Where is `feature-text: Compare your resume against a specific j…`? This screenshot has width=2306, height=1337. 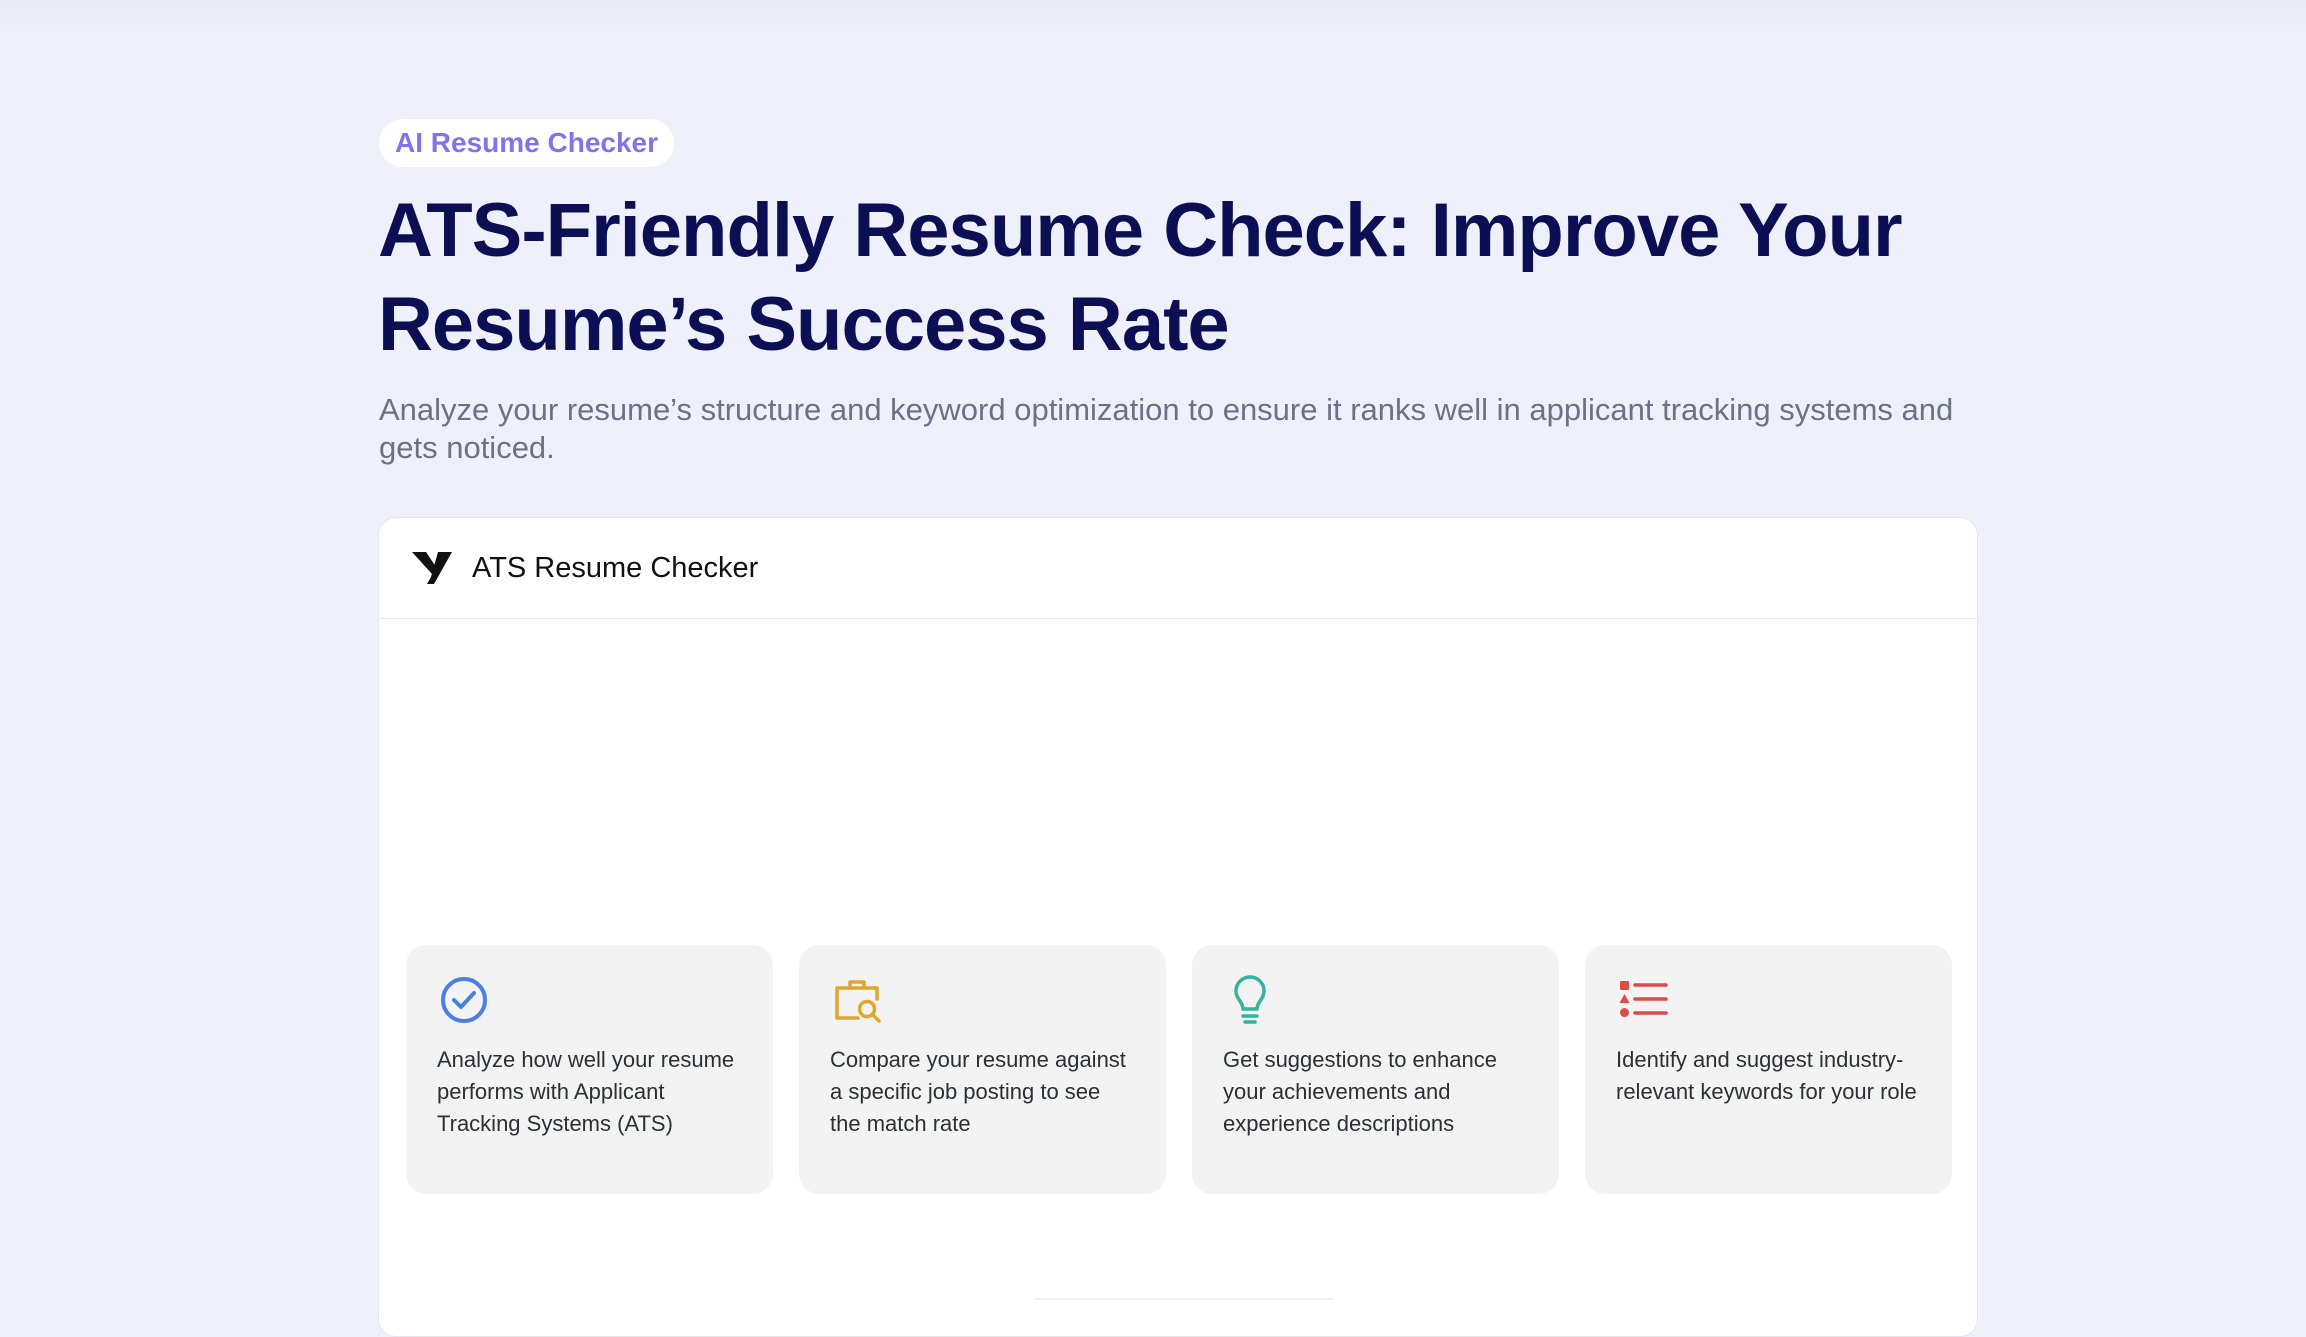
feature-text: Compare your resume against a specific j… is located at coordinates (978, 1091).